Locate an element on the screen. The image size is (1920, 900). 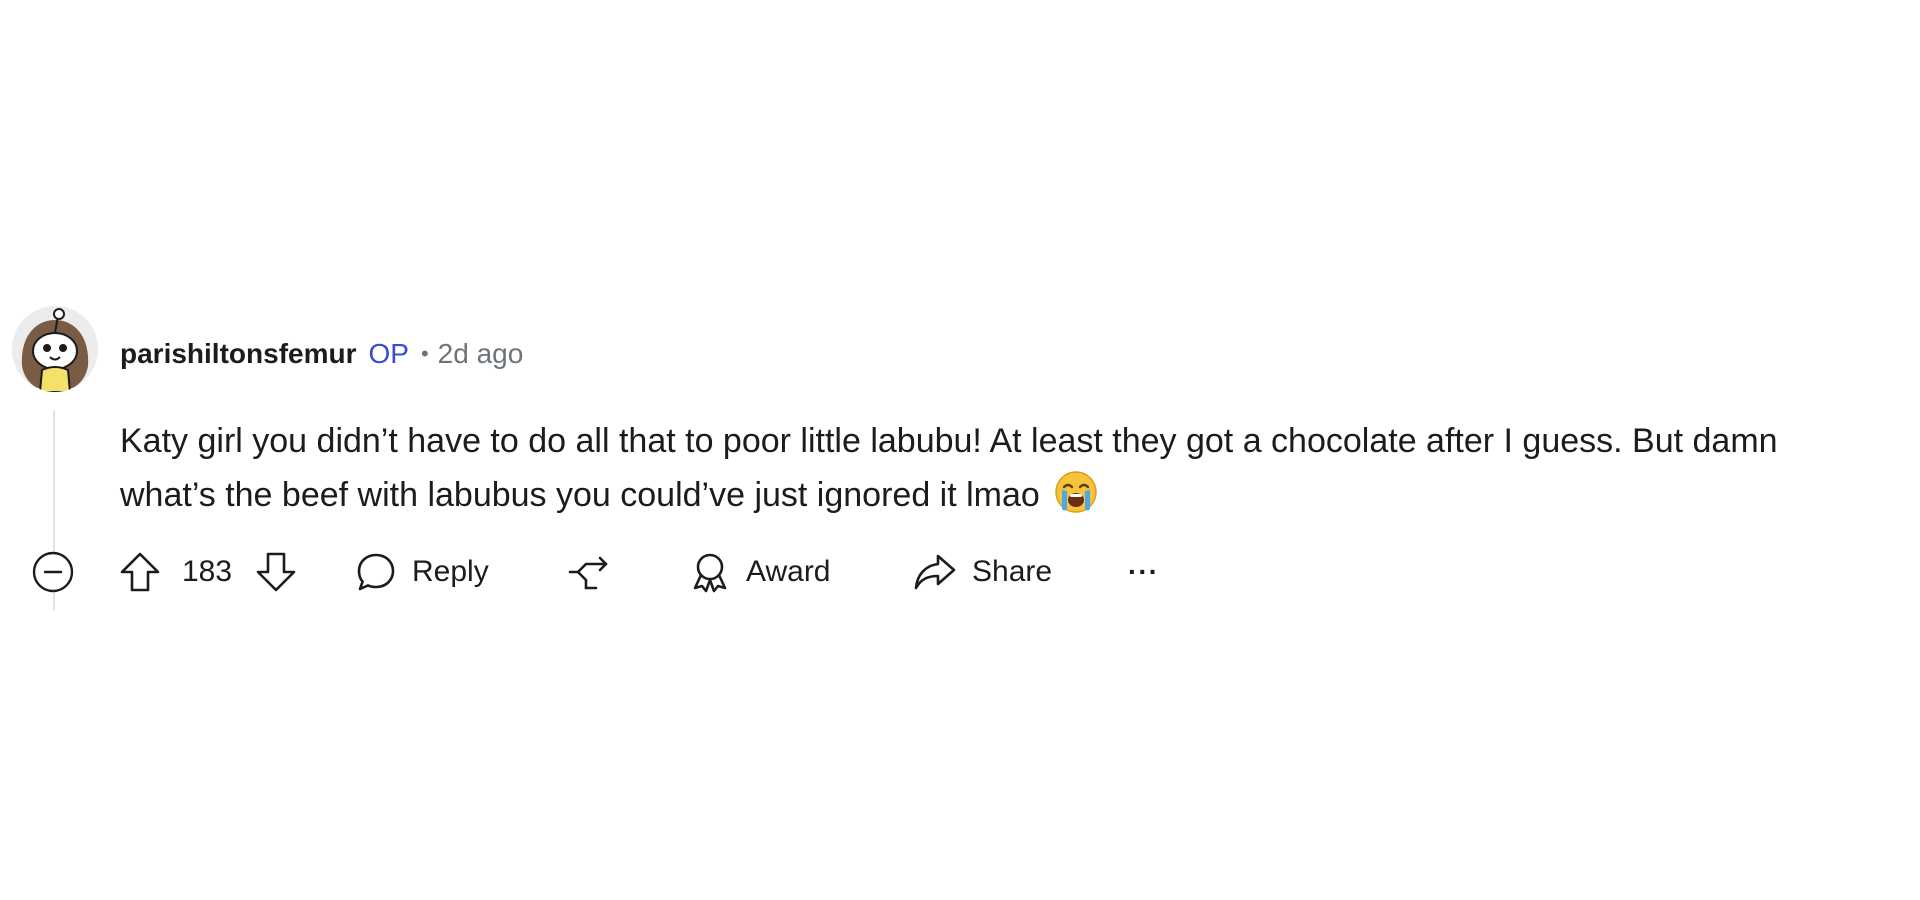
arrow-down-icon is located at coordinates (276, 572).